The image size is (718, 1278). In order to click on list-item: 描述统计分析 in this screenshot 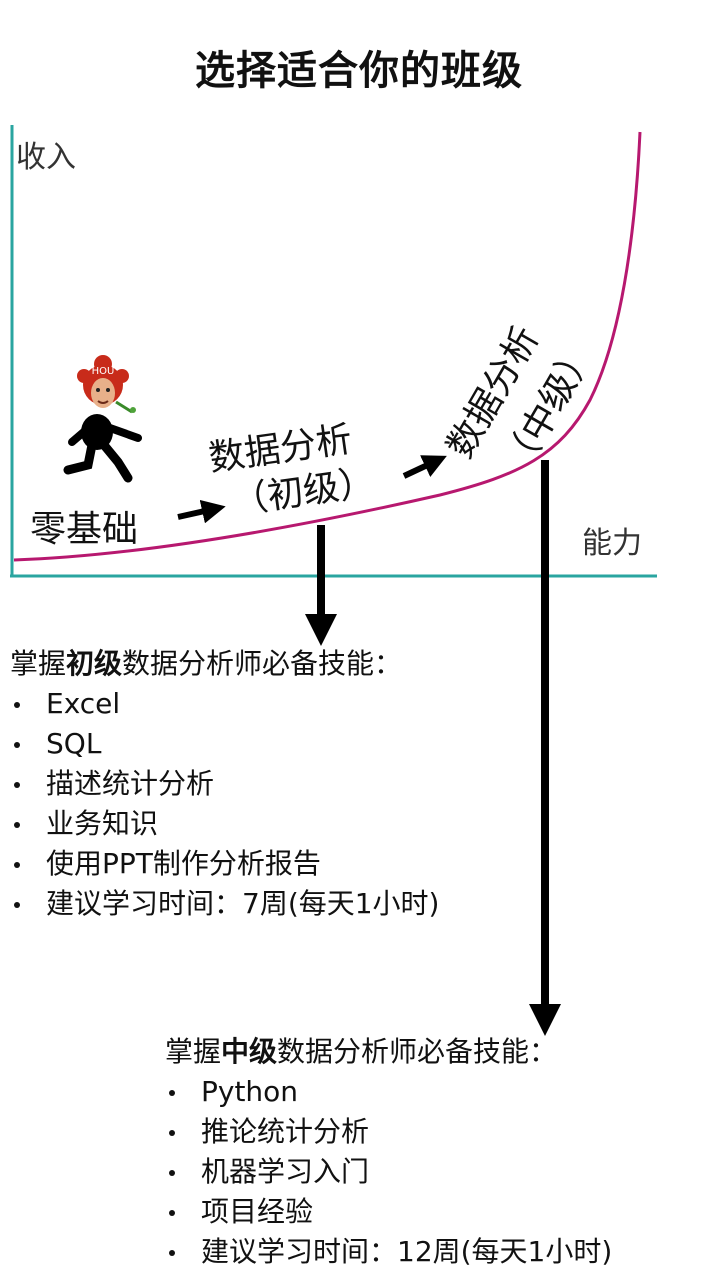, I will do `click(224, 784)`.